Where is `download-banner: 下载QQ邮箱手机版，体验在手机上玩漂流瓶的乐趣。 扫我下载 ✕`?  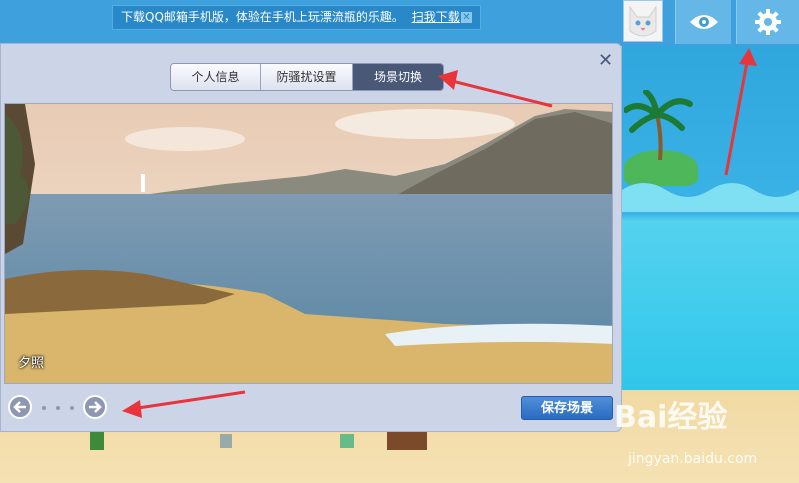 download-banner: 下载QQ邮箱手机版，体验在手机上玩漂流瓶的乐趣。 扫我下载 ✕ is located at coordinates (296, 17).